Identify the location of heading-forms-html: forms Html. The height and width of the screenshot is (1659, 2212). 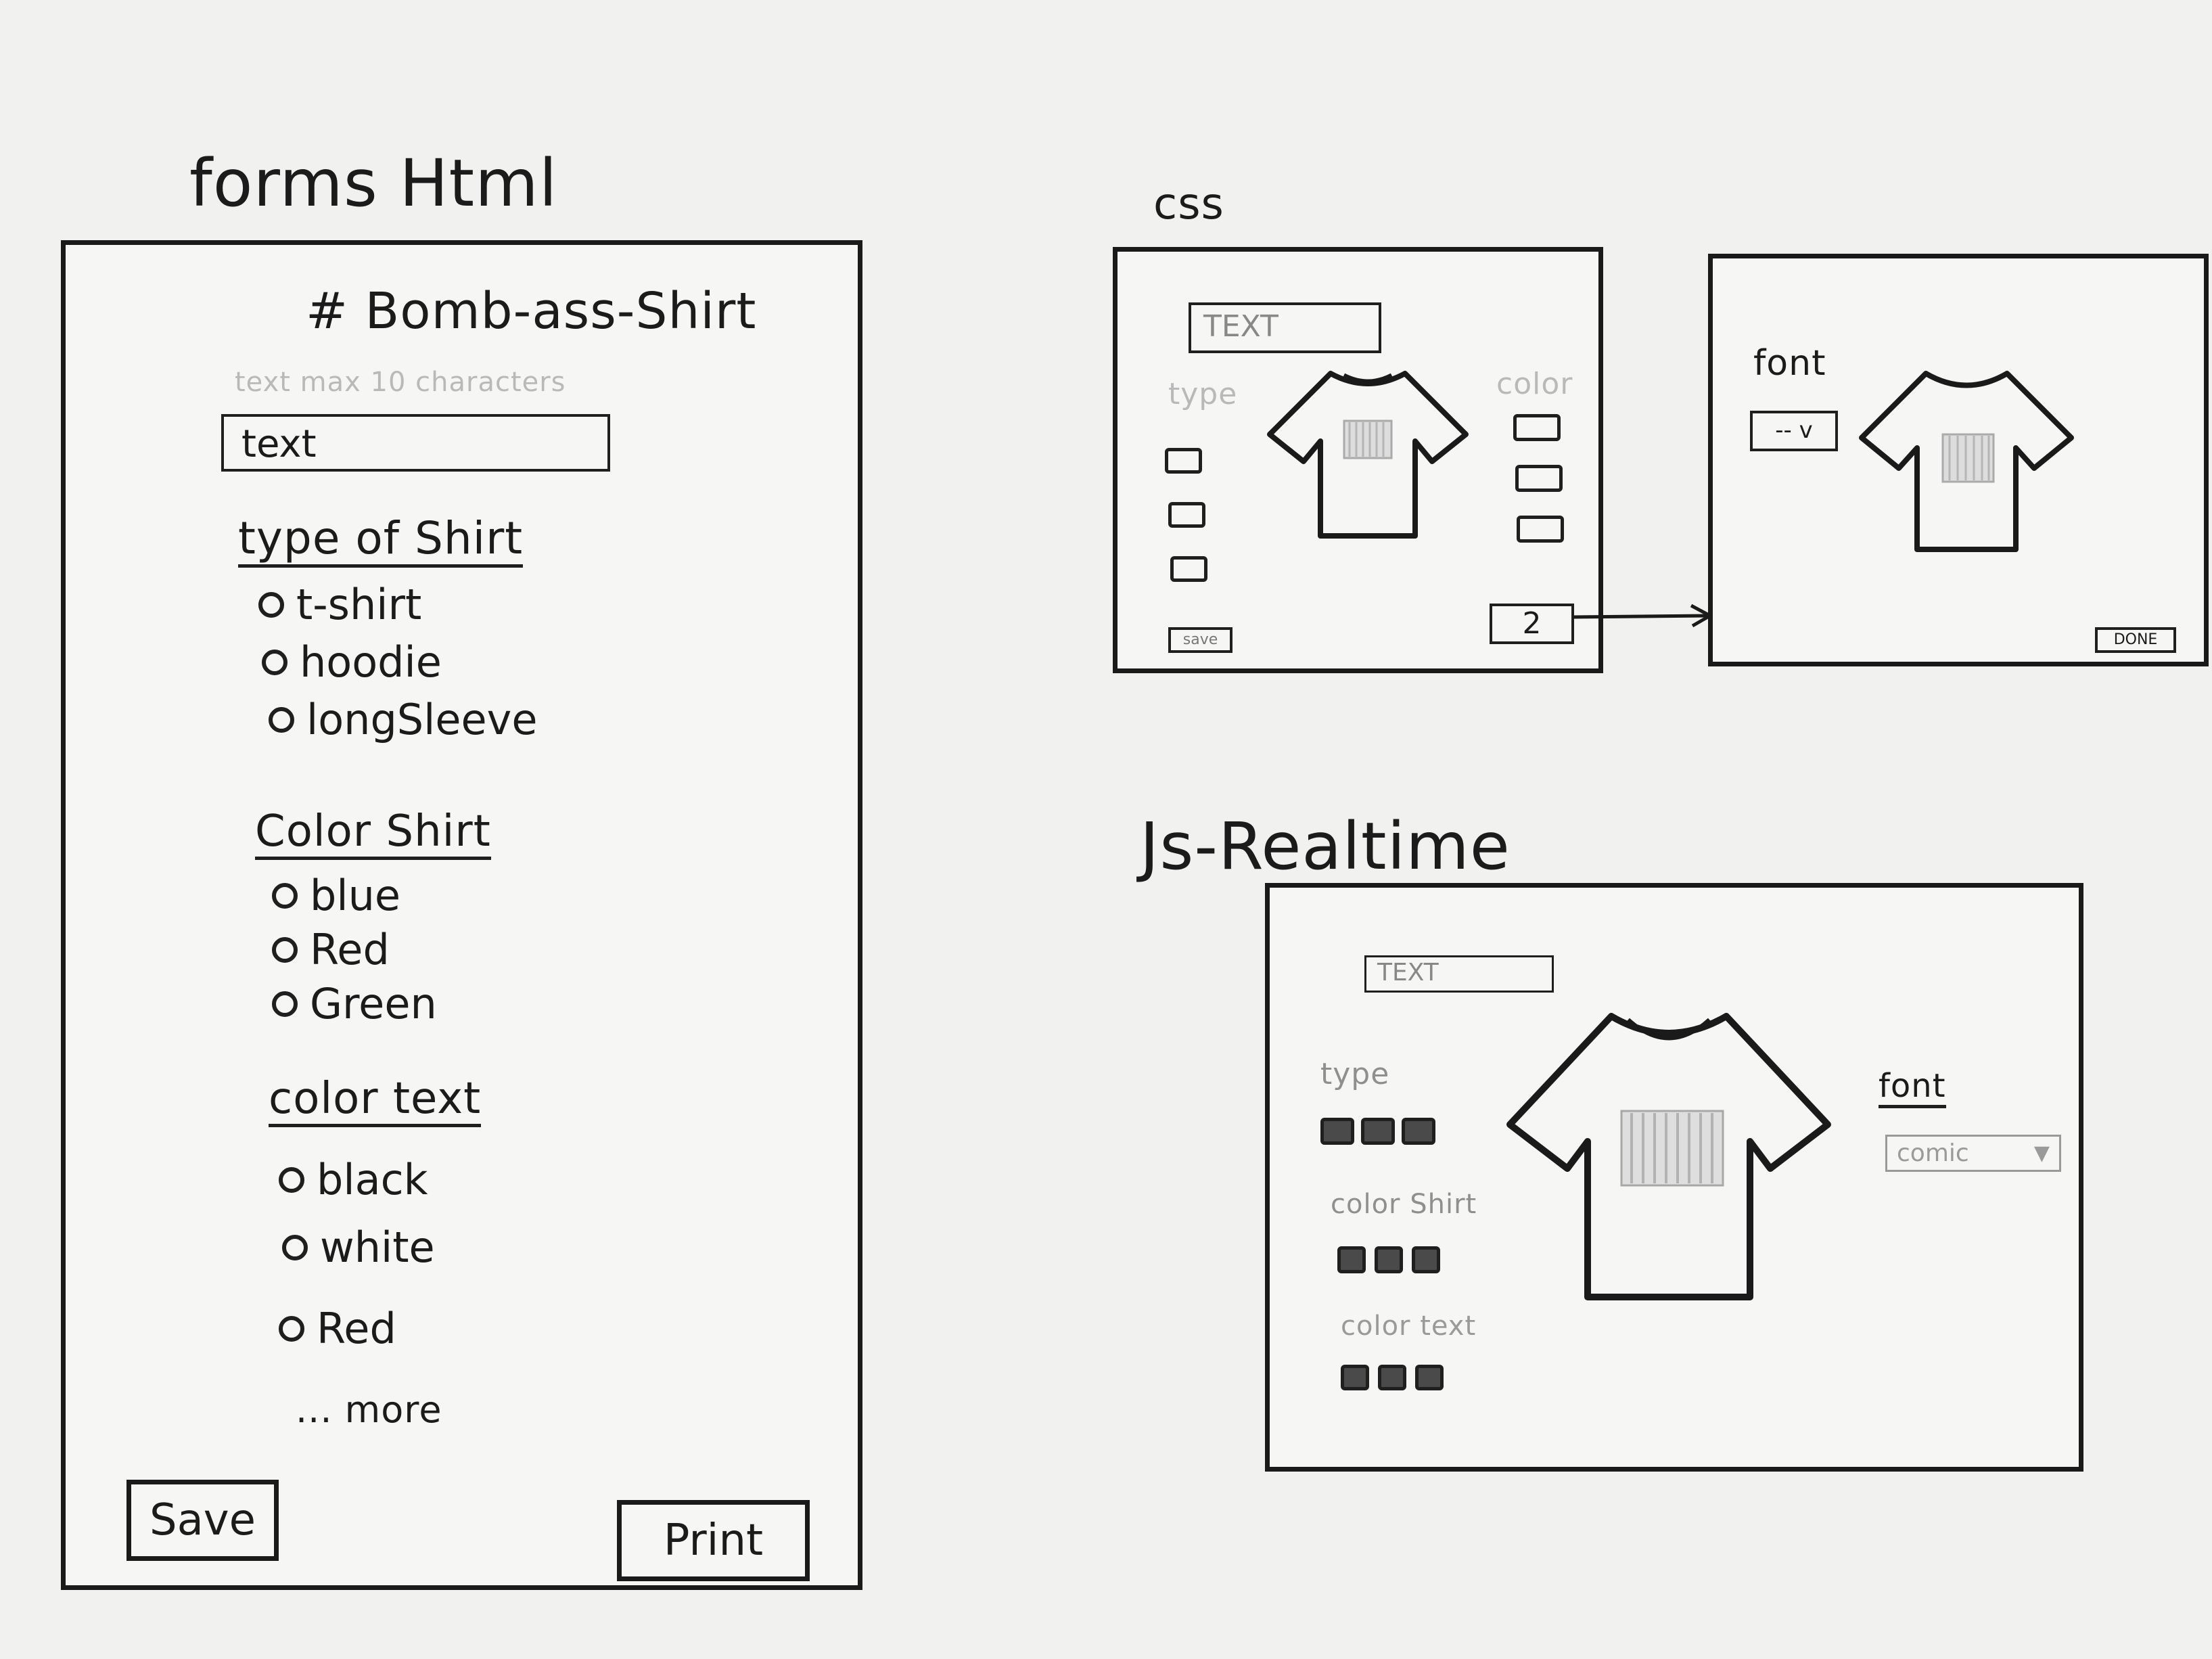
(373, 183).